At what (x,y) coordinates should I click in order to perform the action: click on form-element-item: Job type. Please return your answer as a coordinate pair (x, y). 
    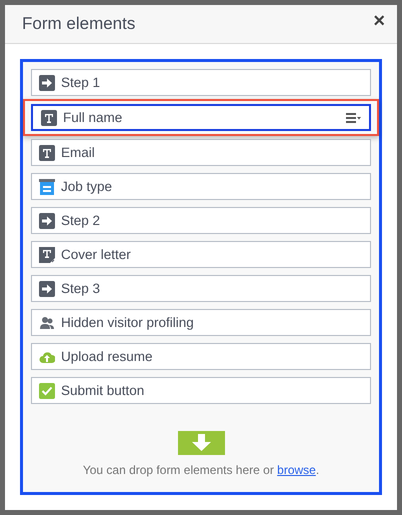
    Looking at the image, I should click on (201, 186).